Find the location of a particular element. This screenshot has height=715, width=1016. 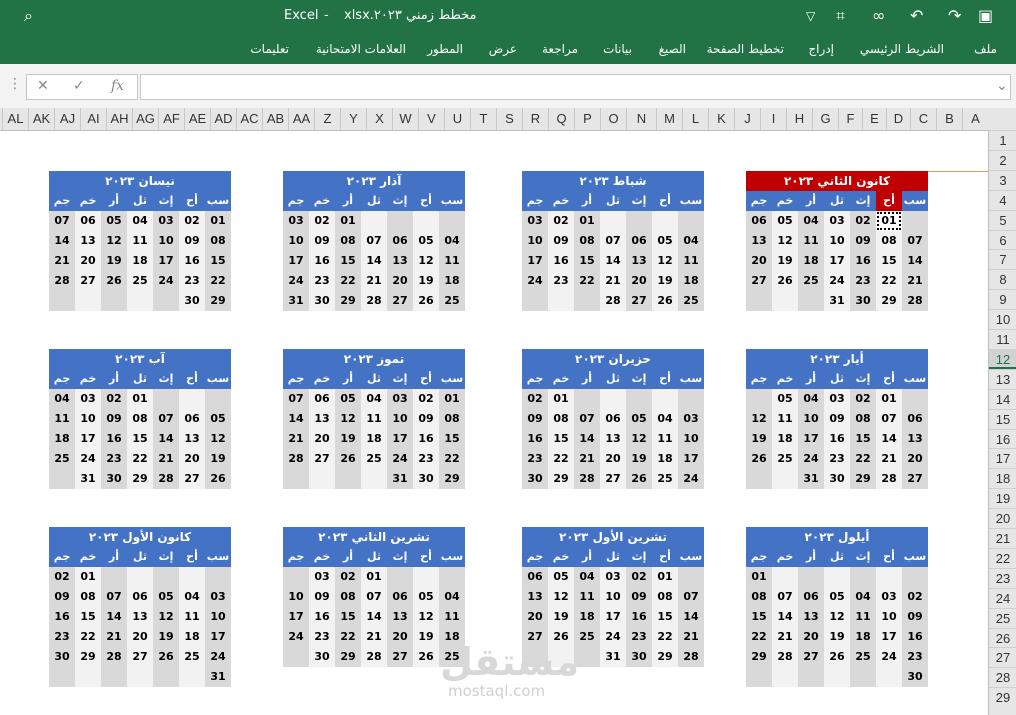

column-header: L is located at coordinates (695, 119).